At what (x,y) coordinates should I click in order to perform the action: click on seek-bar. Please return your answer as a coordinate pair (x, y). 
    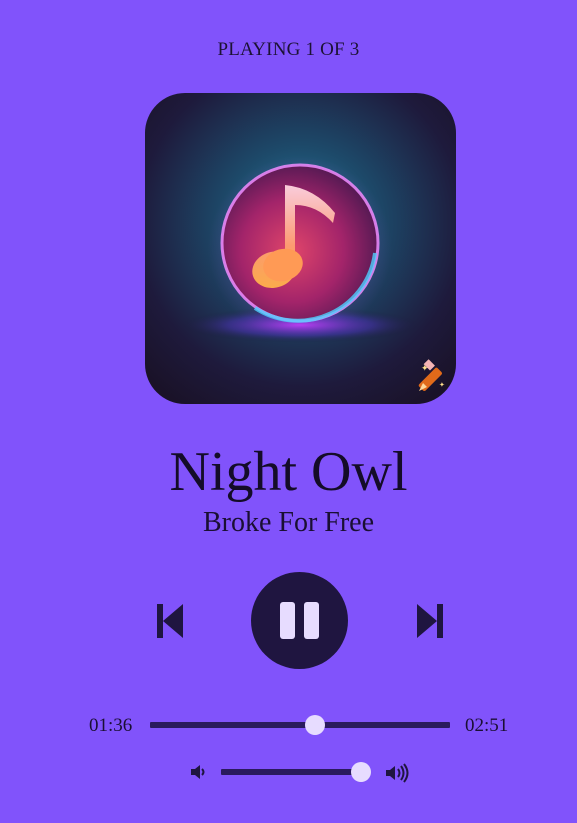
    Looking at the image, I should click on (300, 725).